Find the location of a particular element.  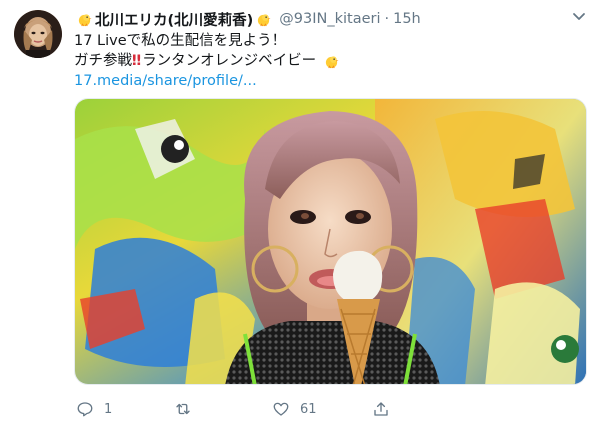

tweet-header: 北川エリカ(北川愛莉香) @93IN_kitaeri · 15h is located at coordinates (317, 19).